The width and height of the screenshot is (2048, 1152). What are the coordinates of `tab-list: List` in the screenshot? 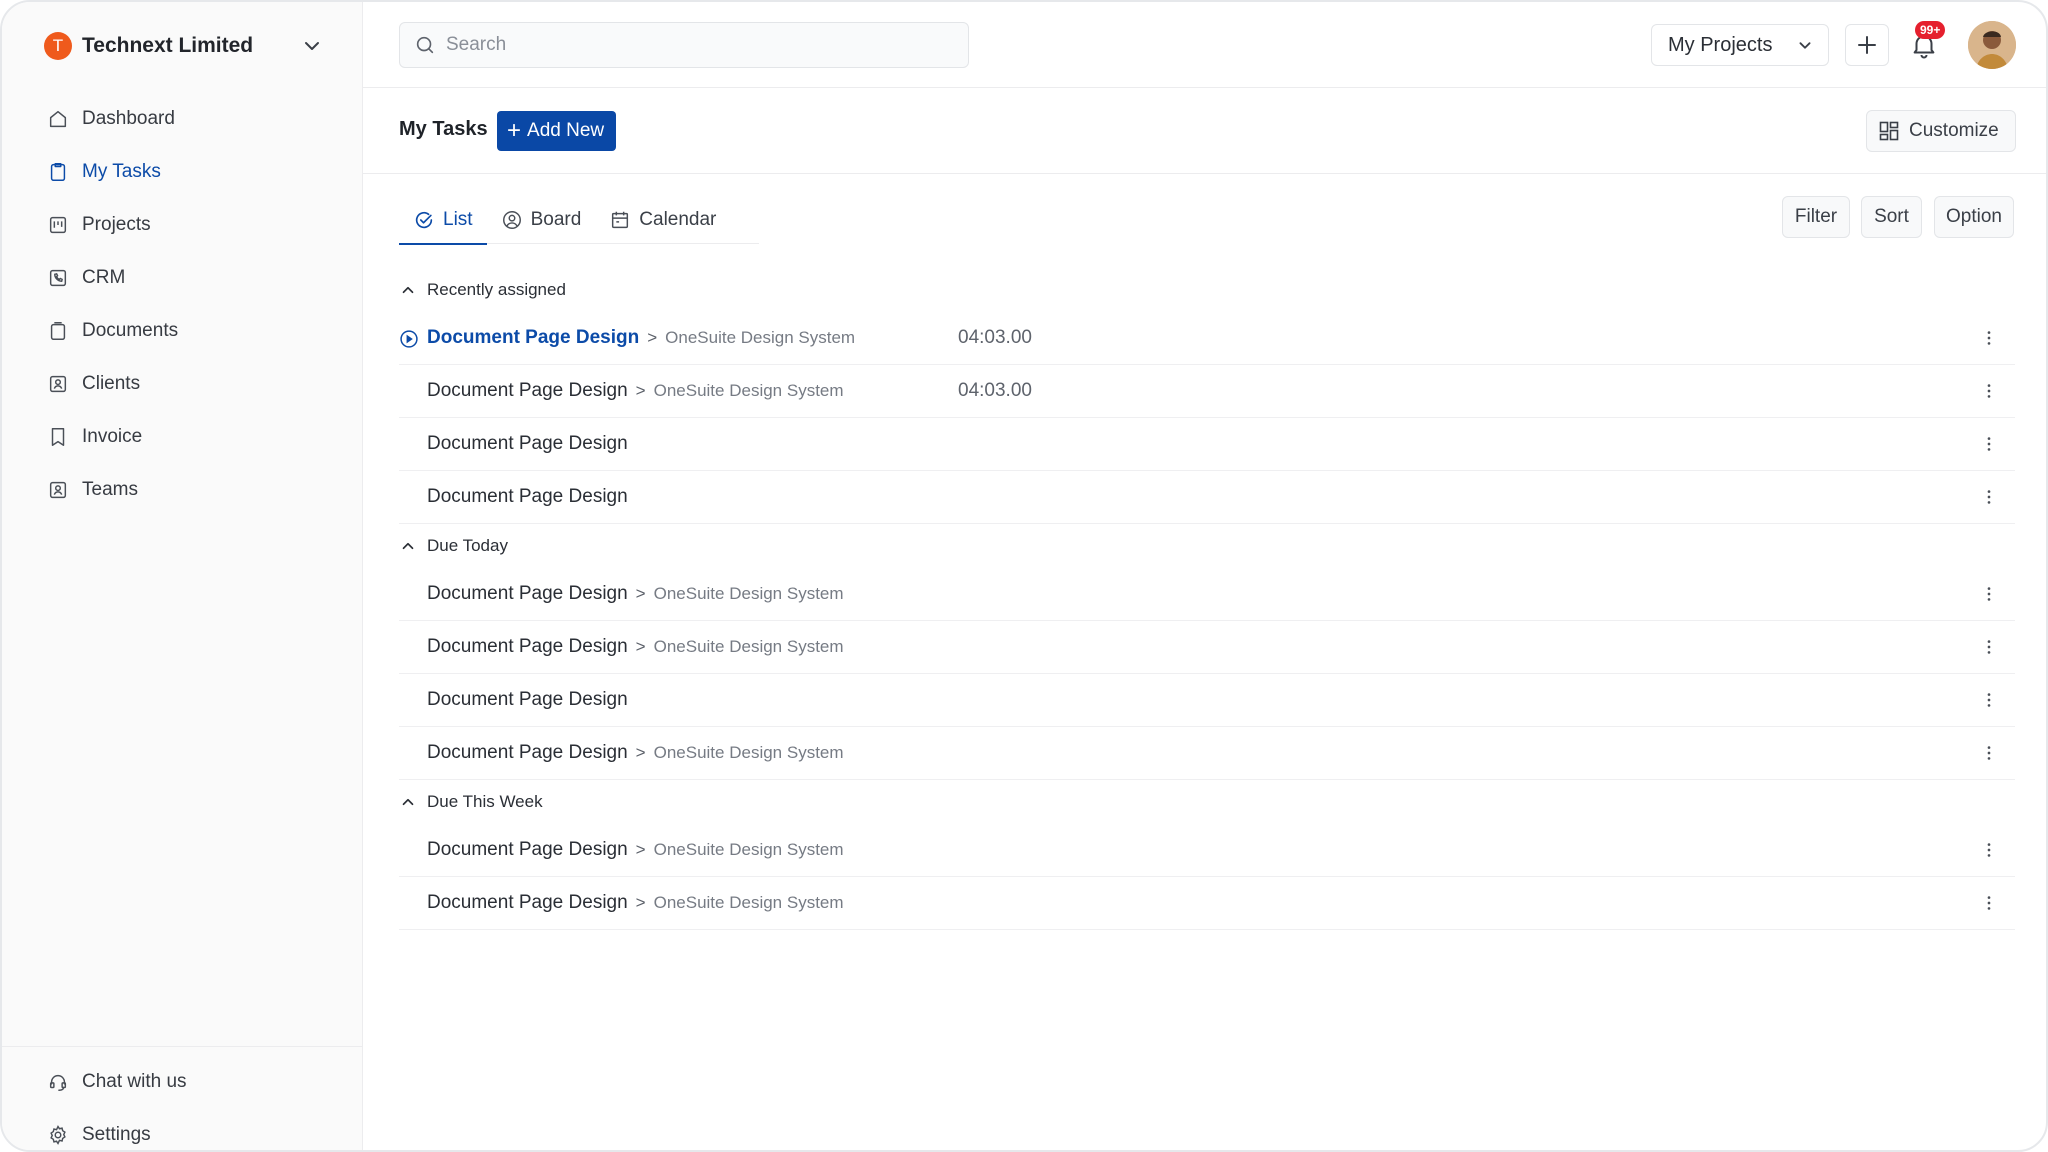 It's located at (443, 220).